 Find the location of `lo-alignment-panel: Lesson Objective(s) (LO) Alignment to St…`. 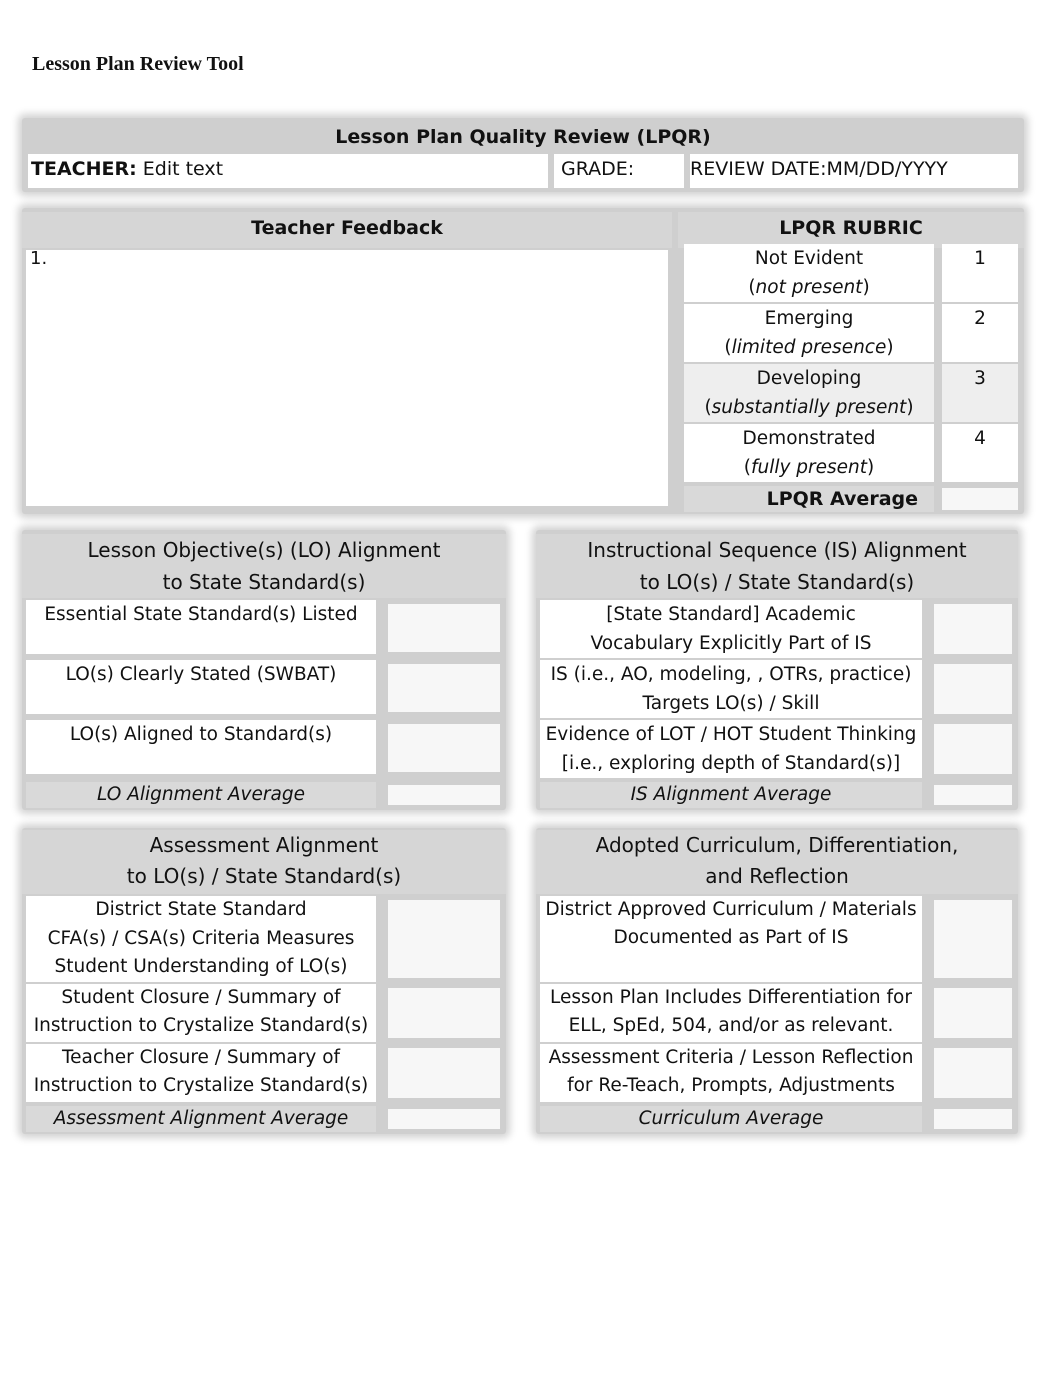

lo-alignment-panel: Lesson Objective(s) (LO) Alignment to St… is located at coordinates (264, 670).